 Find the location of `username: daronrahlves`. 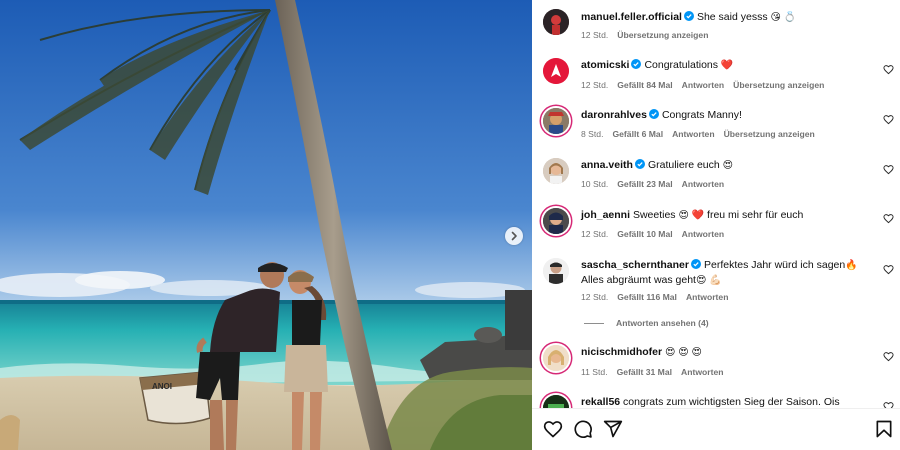

username: daronrahlves is located at coordinates (614, 115).